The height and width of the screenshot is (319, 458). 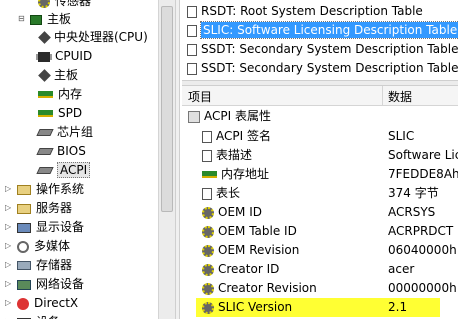 I want to click on chipset-icon, so click(x=45, y=132).